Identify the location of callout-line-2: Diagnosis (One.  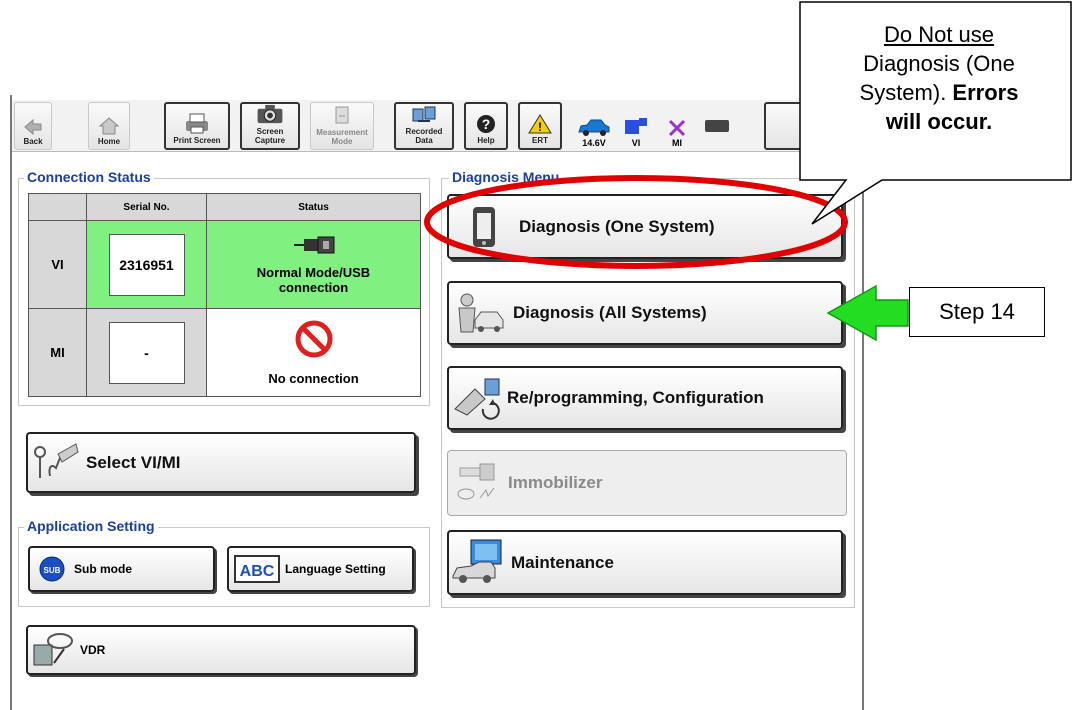
(939, 63).